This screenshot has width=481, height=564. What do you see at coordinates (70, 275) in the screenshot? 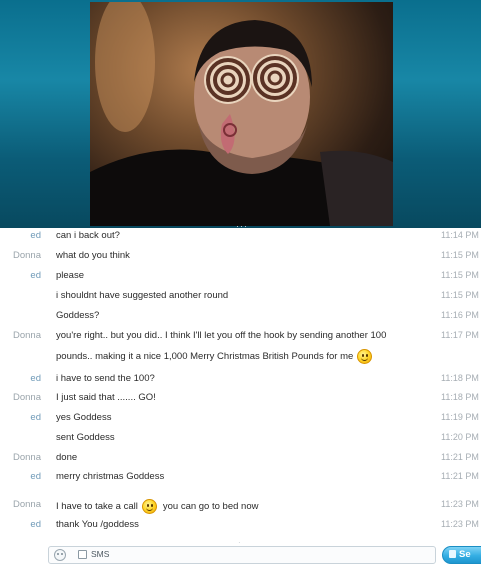
I see `message-text: please` at bounding box center [70, 275].